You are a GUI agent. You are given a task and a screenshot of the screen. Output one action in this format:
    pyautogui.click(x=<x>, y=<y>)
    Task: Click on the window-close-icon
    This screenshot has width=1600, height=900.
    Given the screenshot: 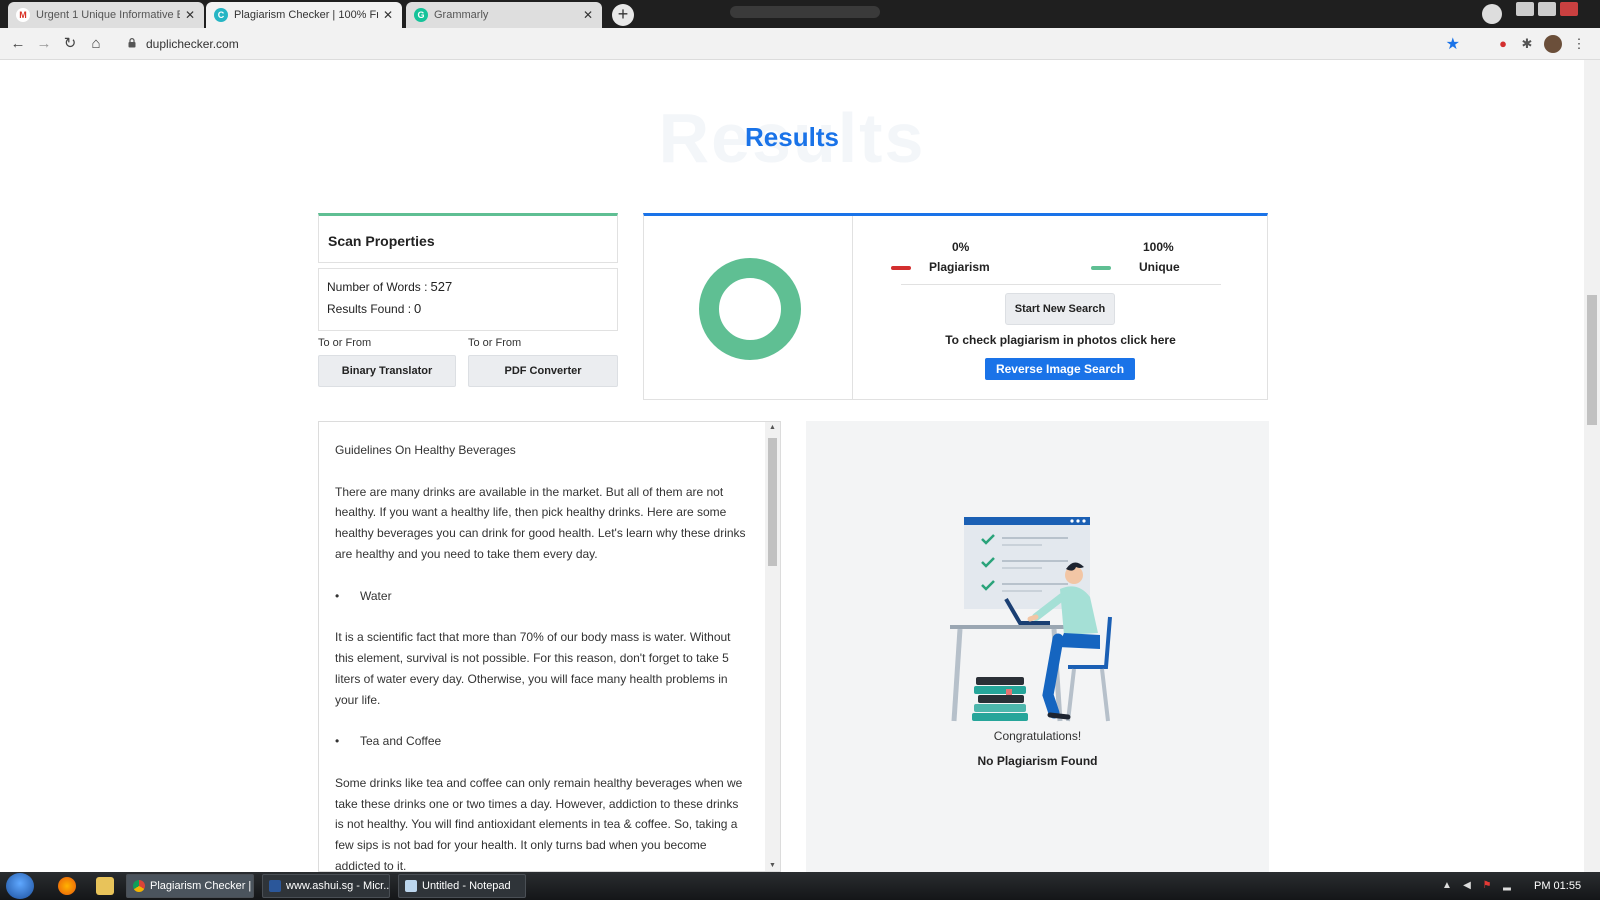 What is the action you would take?
    pyautogui.click(x=1569, y=9)
    